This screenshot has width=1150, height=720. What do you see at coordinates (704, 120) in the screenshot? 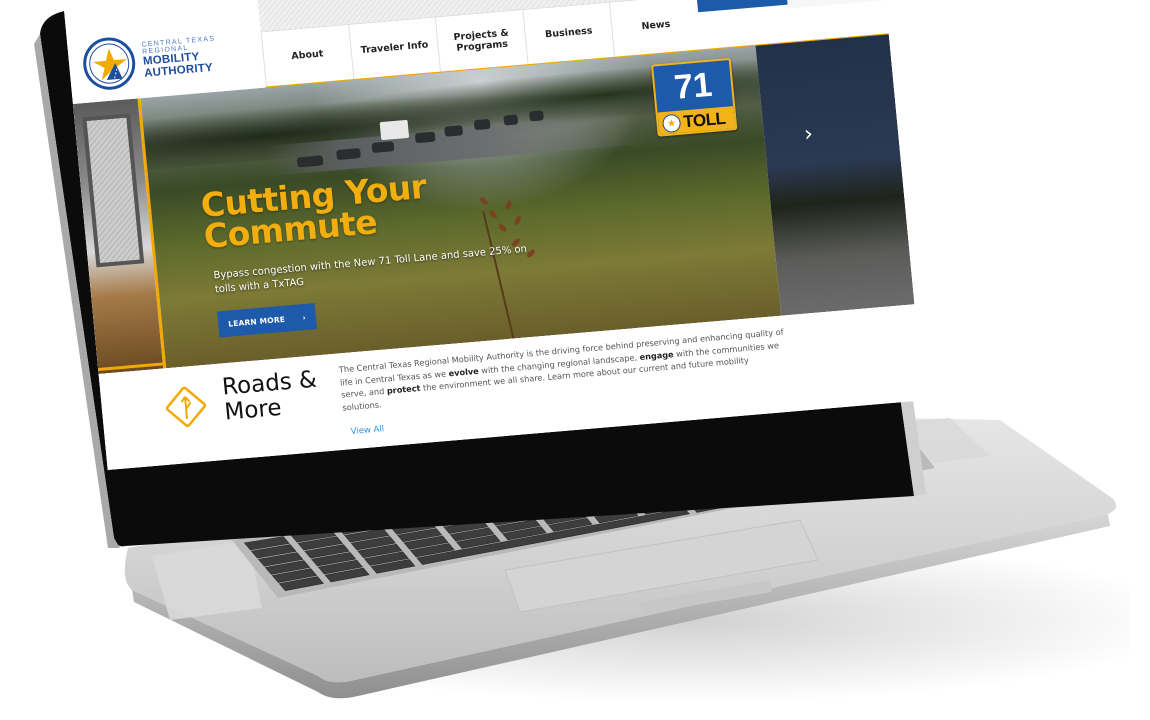
I see `toll-label: TOLL` at bounding box center [704, 120].